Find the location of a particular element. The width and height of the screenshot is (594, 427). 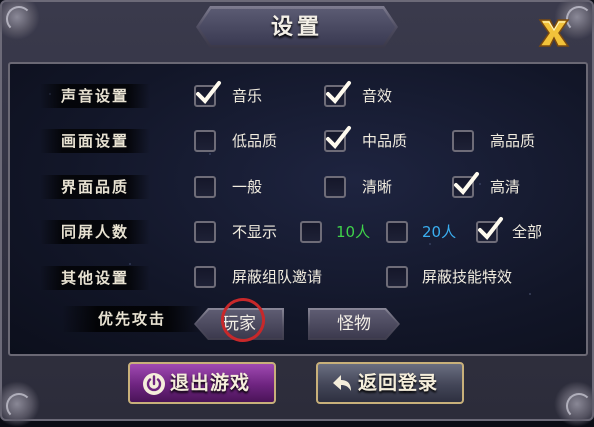

low-quality-checkbox is located at coordinates (205, 141).